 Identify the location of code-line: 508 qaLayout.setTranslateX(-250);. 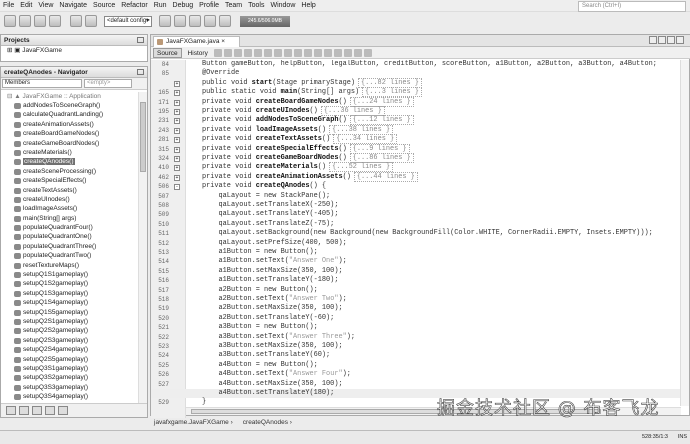
(416, 205).